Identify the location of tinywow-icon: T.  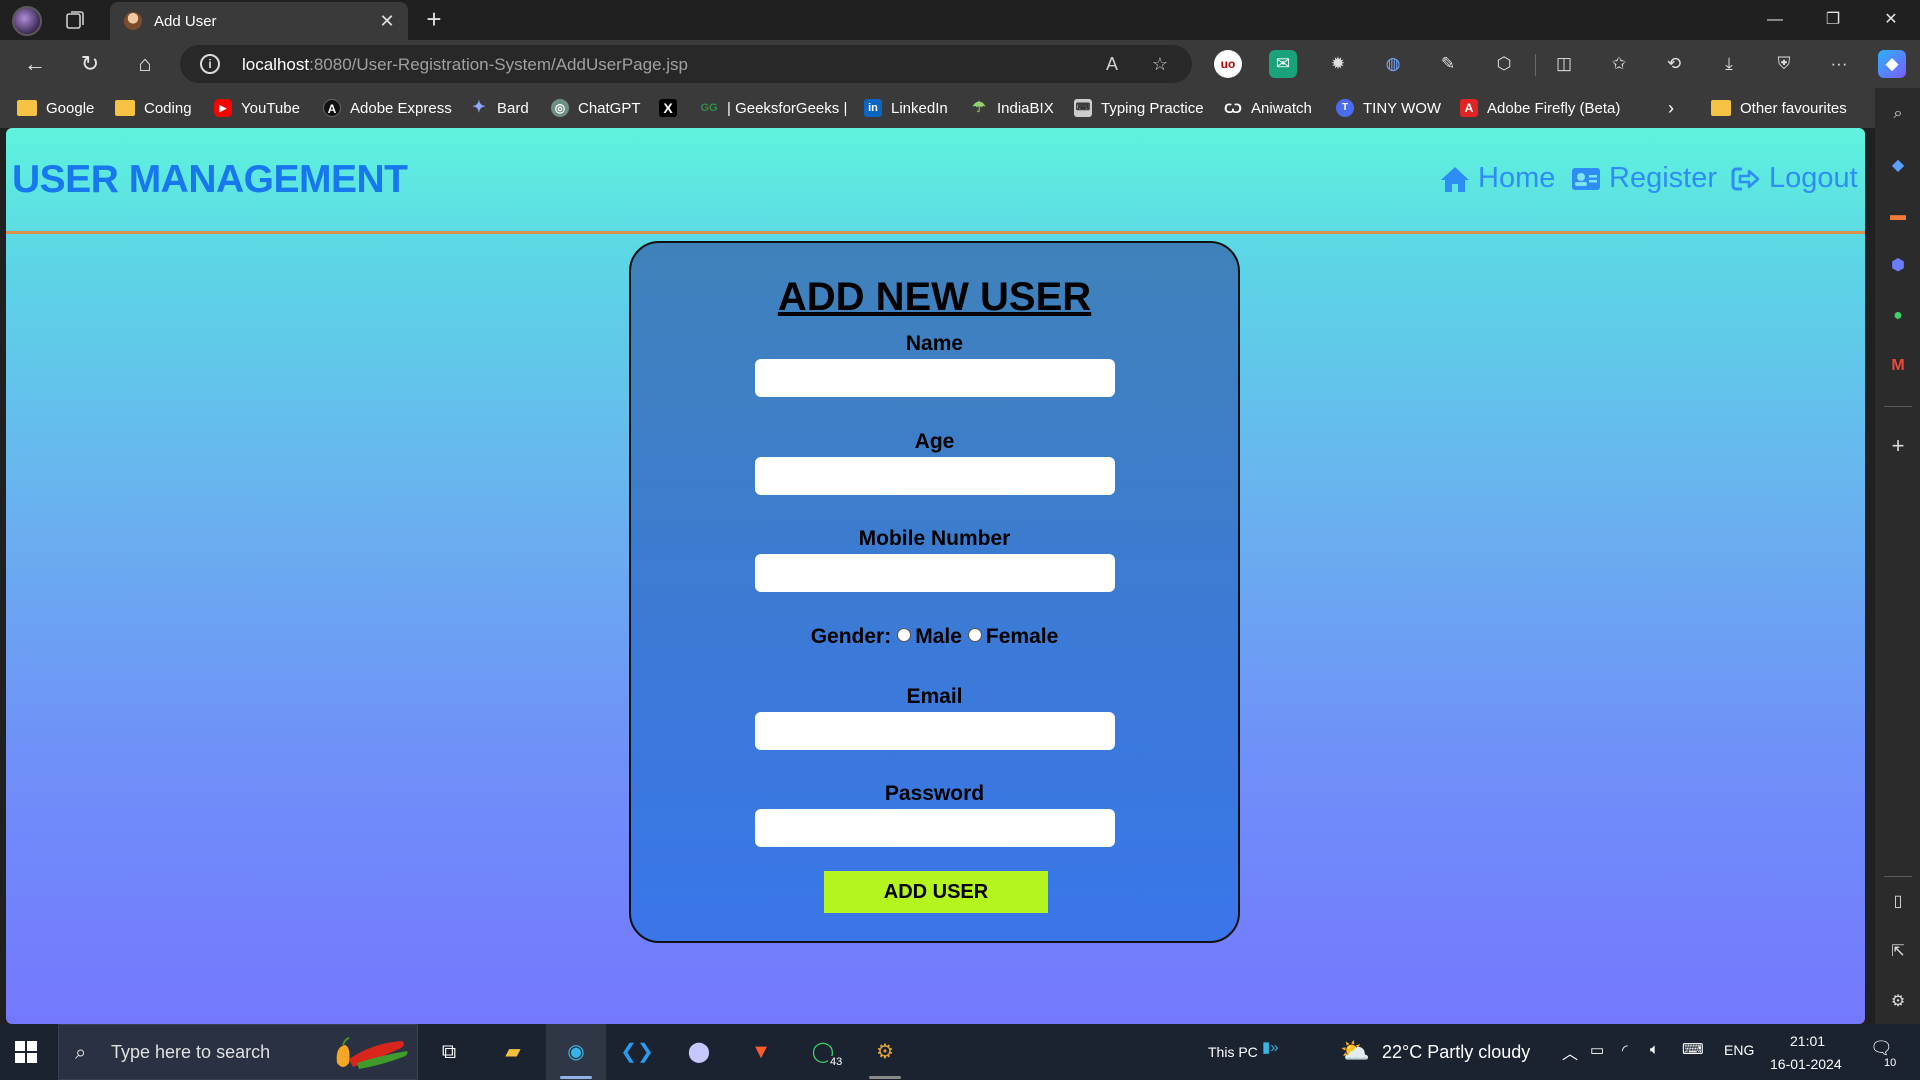
(1345, 108).